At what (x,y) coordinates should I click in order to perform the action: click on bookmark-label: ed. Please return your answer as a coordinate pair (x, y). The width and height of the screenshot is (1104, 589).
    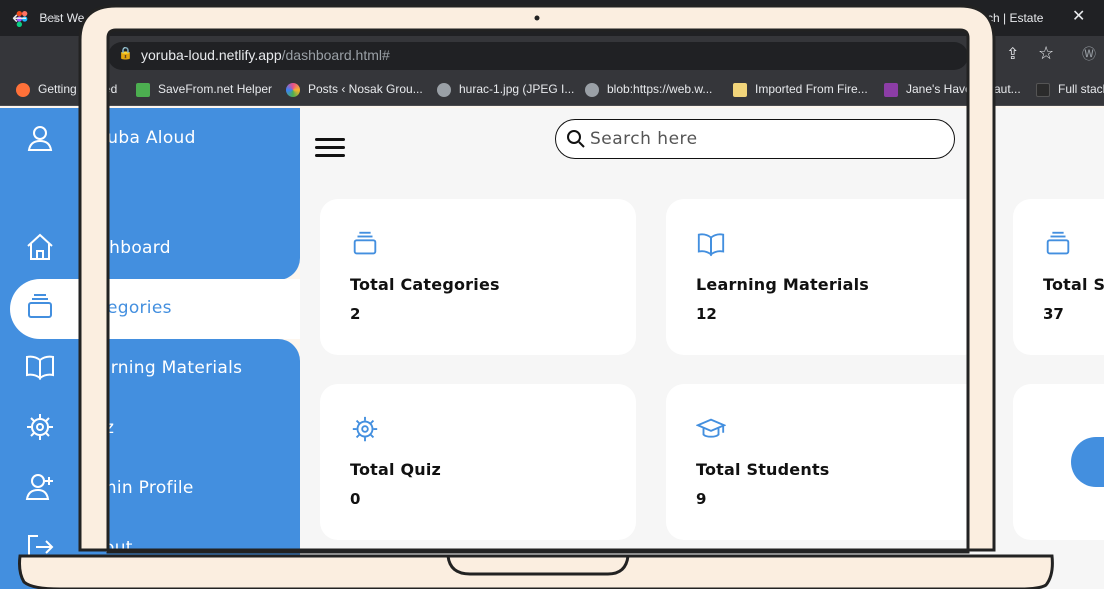
    Looking at the image, I should click on (111, 89).